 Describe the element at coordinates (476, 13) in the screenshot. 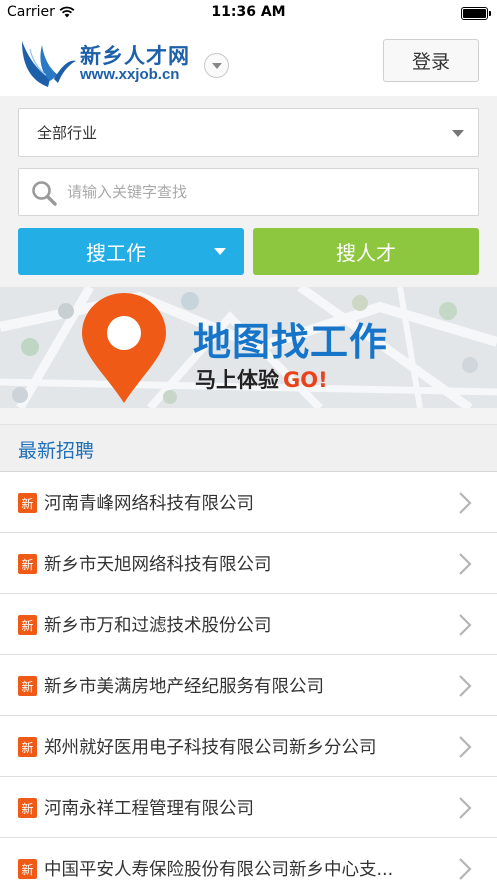

I see `battery-icon` at that location.